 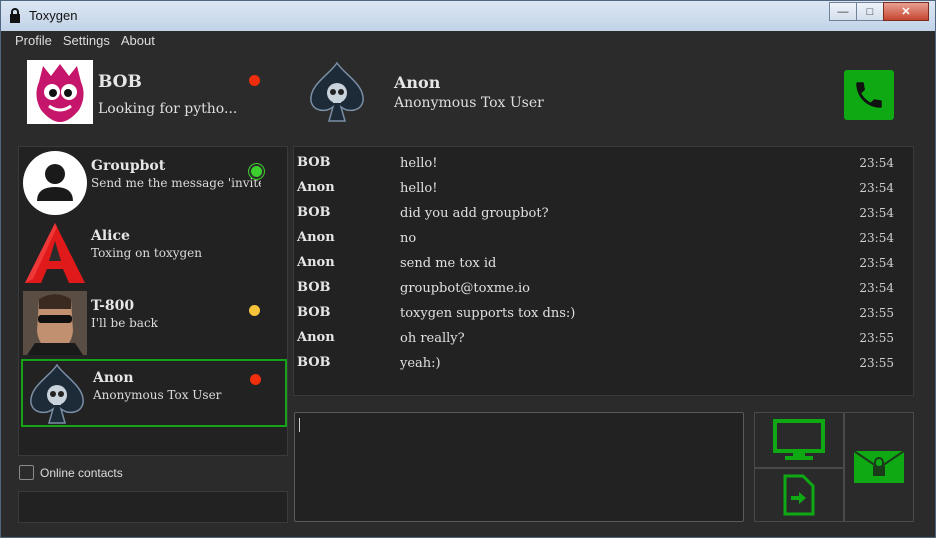 What do you see at coordinates (474, 213) in the screenshot?
I see `message-text: did you add groupbot?` at bounding box center [474, 213].